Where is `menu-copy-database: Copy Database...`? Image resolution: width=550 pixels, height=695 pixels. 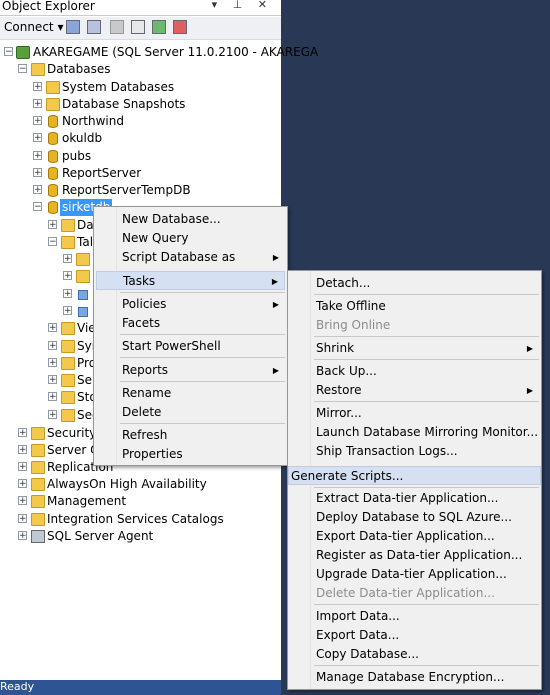 menu-copy-database: Copy Database... is located at coordinates (414, 654).